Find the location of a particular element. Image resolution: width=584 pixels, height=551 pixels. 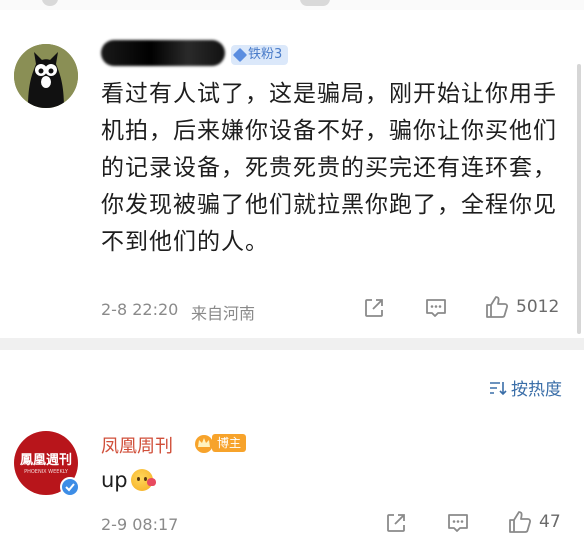

comment-button is located at coordinates (436, 308).